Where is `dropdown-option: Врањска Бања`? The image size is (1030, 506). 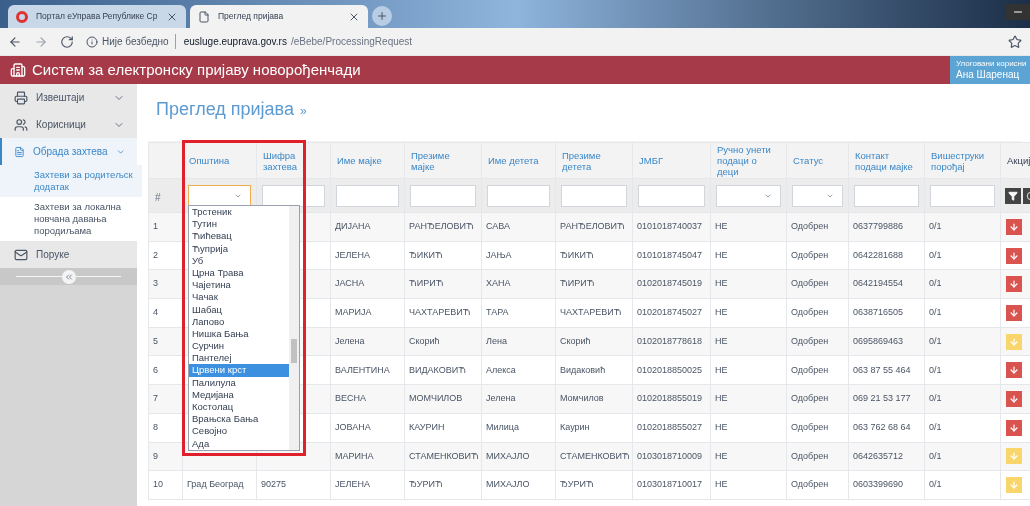 dropdown-option: Врањска Бања is located at coordinates (239, 419).